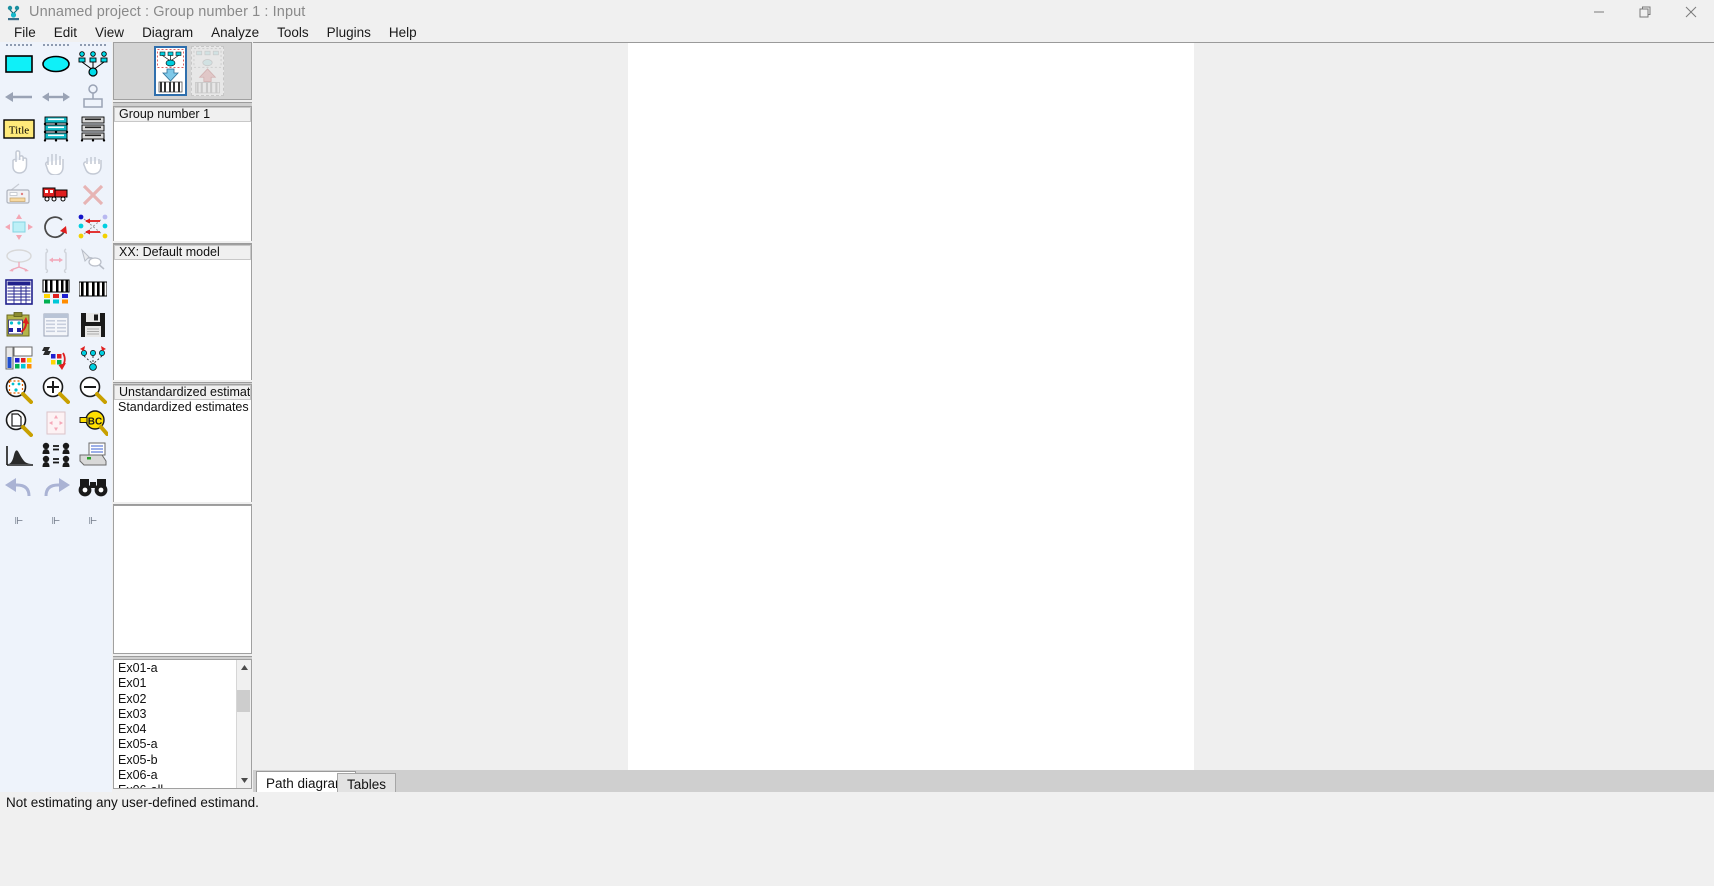  Describe the element at coordinates (55, 357) in the screenshot. I see `drag-properties-icon` at that location.